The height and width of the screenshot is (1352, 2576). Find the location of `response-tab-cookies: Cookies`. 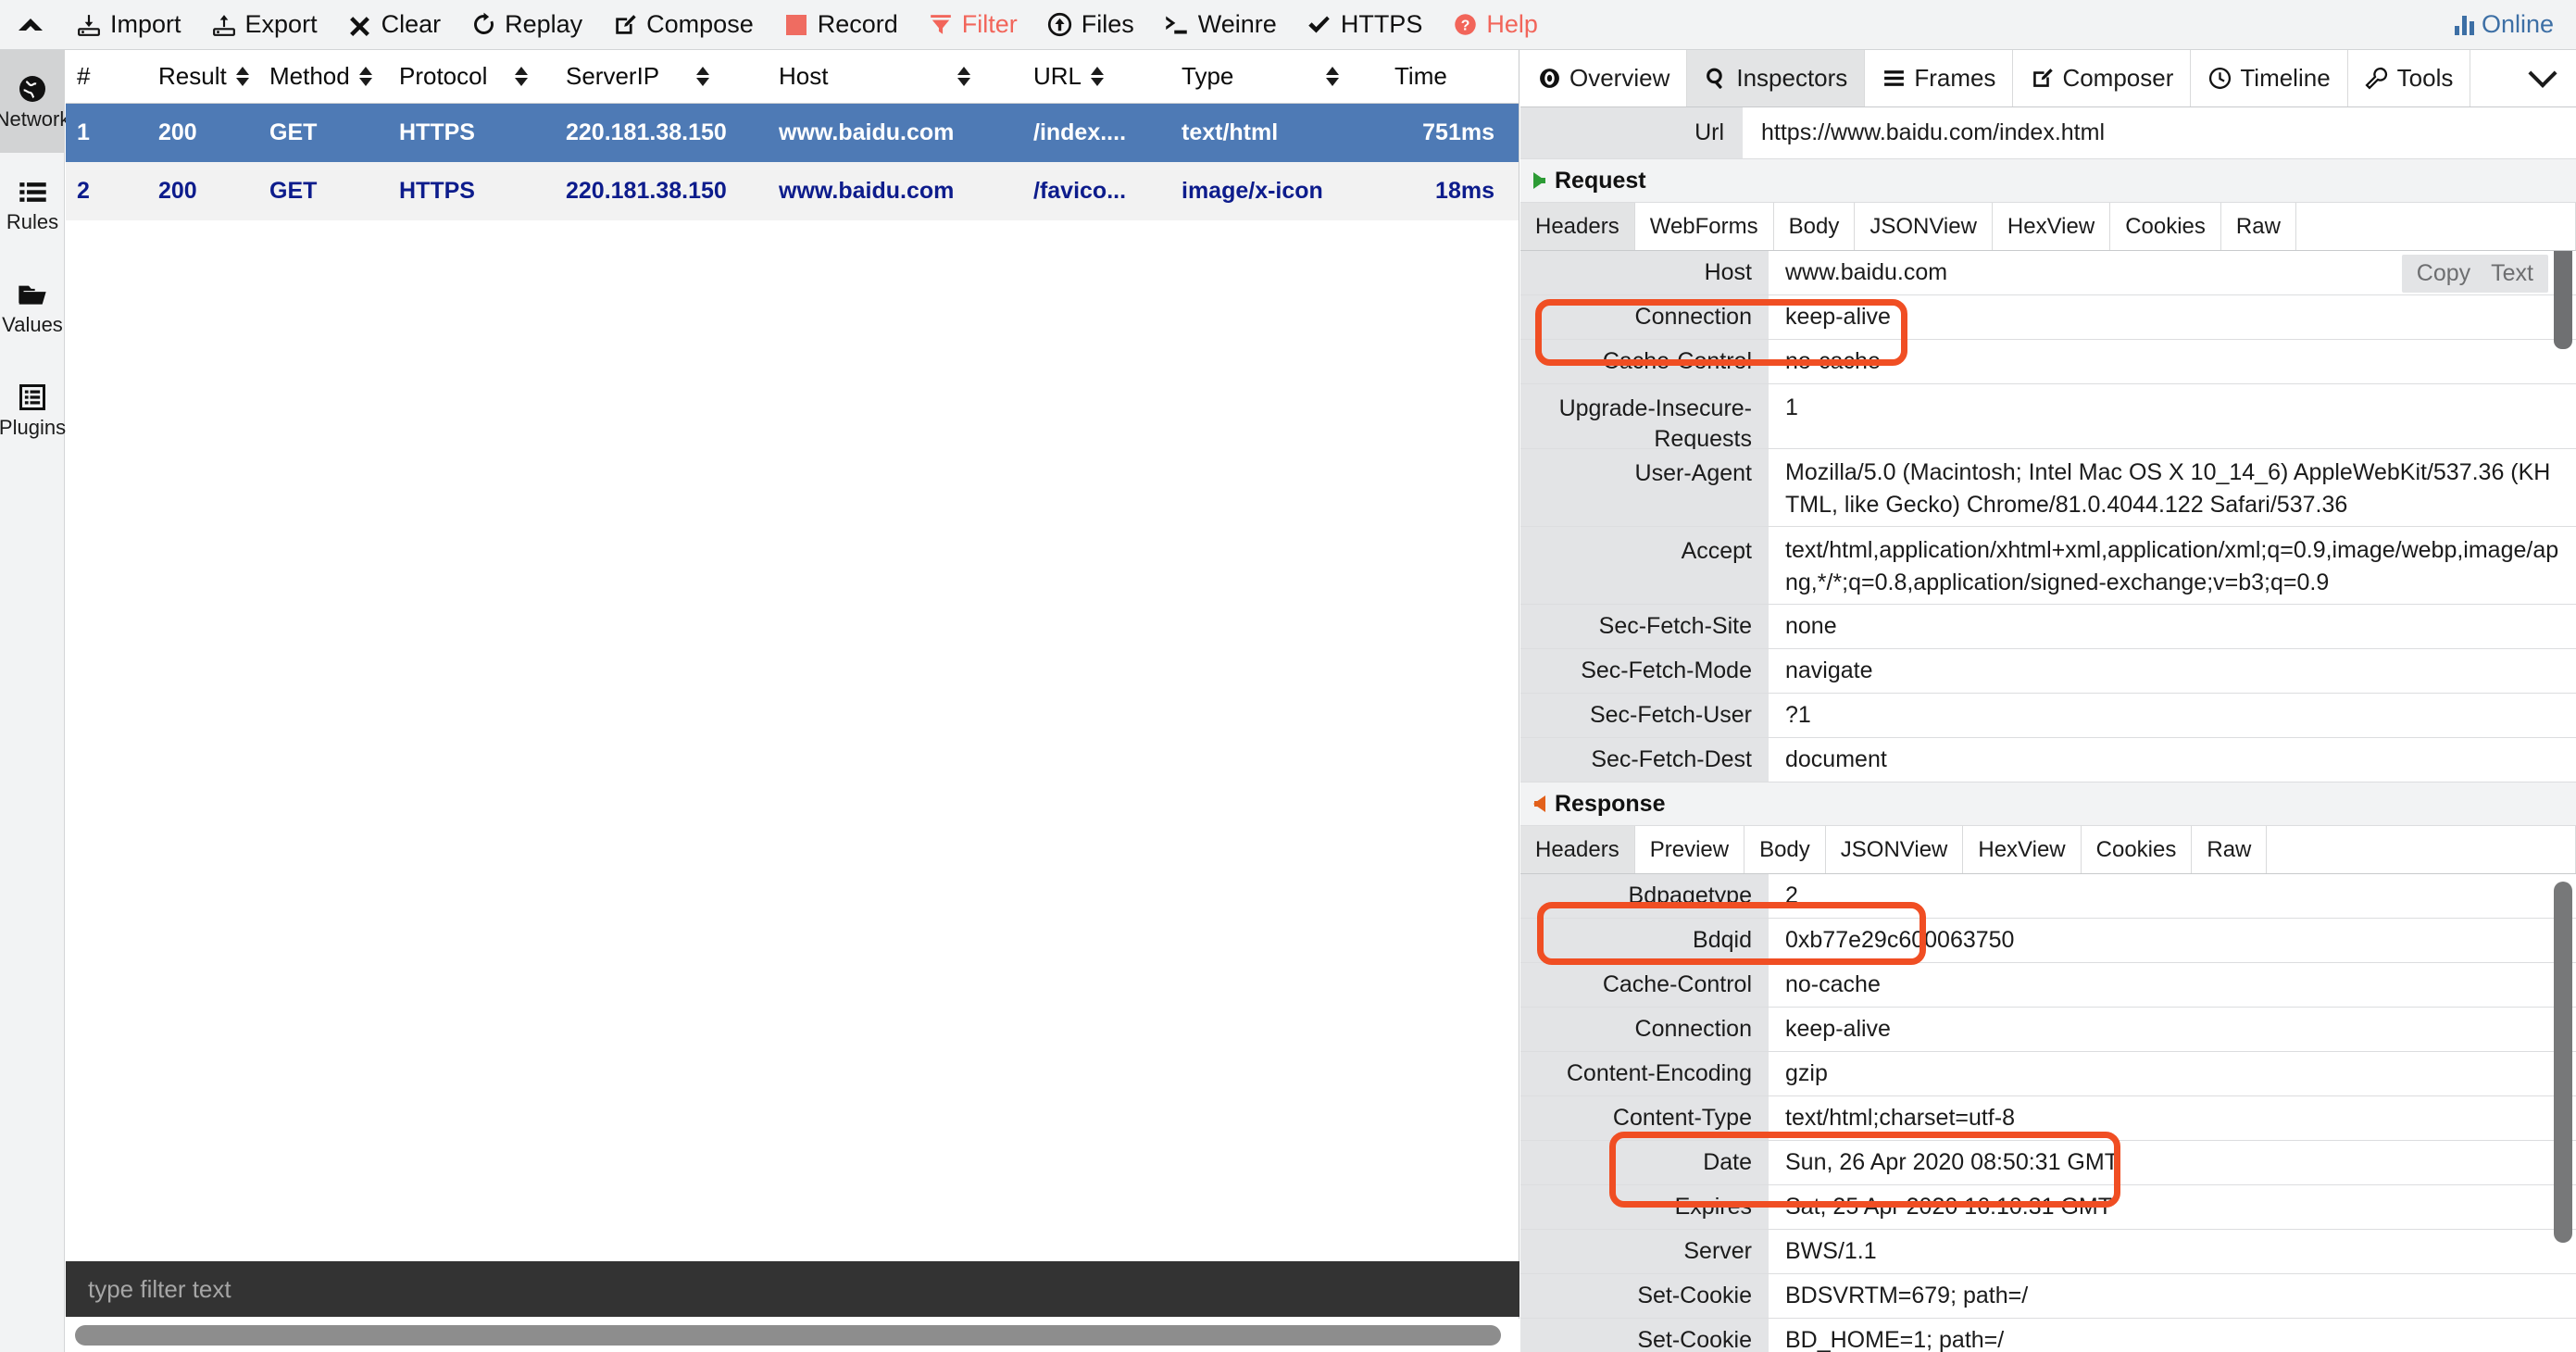

response-tab-cookies: Cookies is located at coordinates (2137, 849).